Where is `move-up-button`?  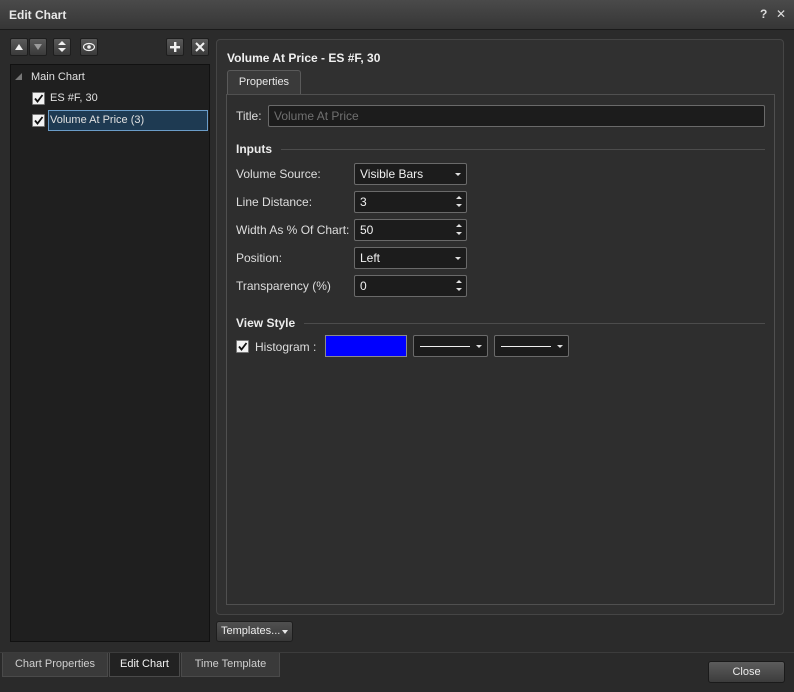
move-up-button is located at coordinates (19, 47).